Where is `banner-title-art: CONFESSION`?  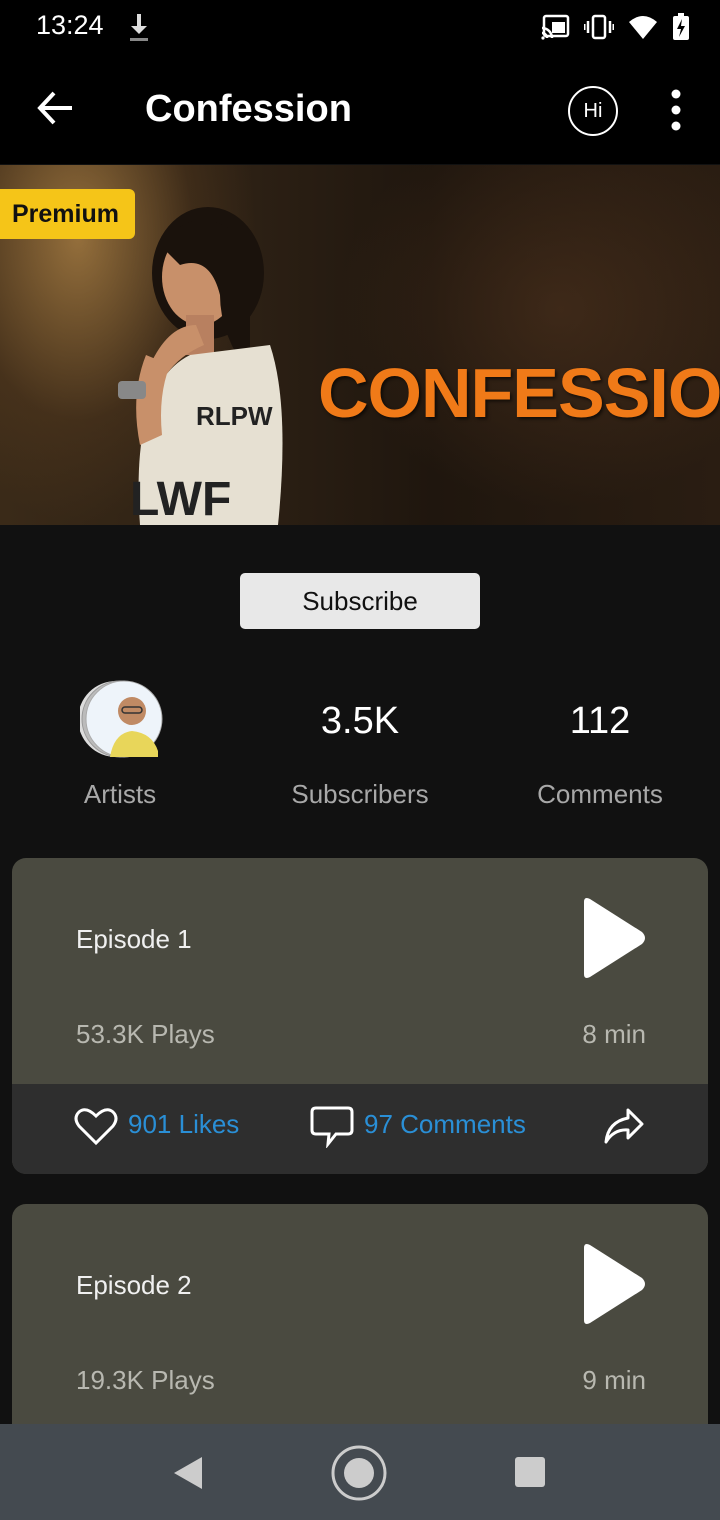
banner-title-art: CONFESSION is located at coordinates (519, 393).